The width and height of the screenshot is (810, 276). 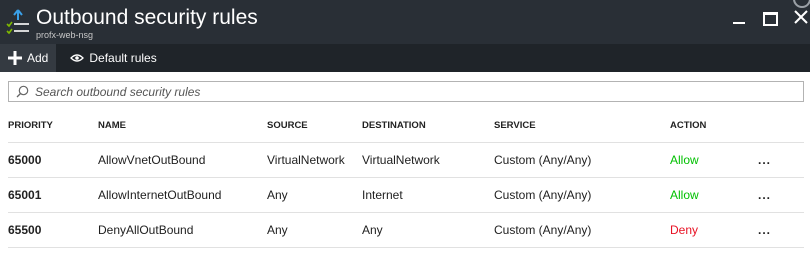 I want to click on close-icon, so click(x=801, y=17).